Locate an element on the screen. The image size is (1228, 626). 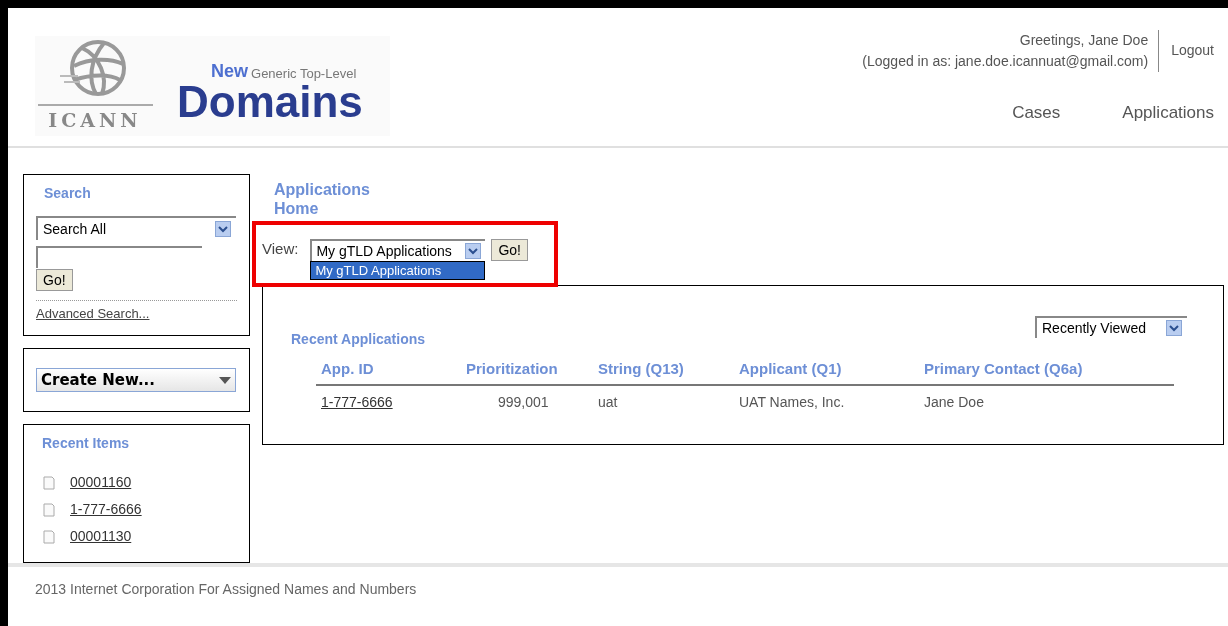
view-label: View: is located at coordinates (280, 249).